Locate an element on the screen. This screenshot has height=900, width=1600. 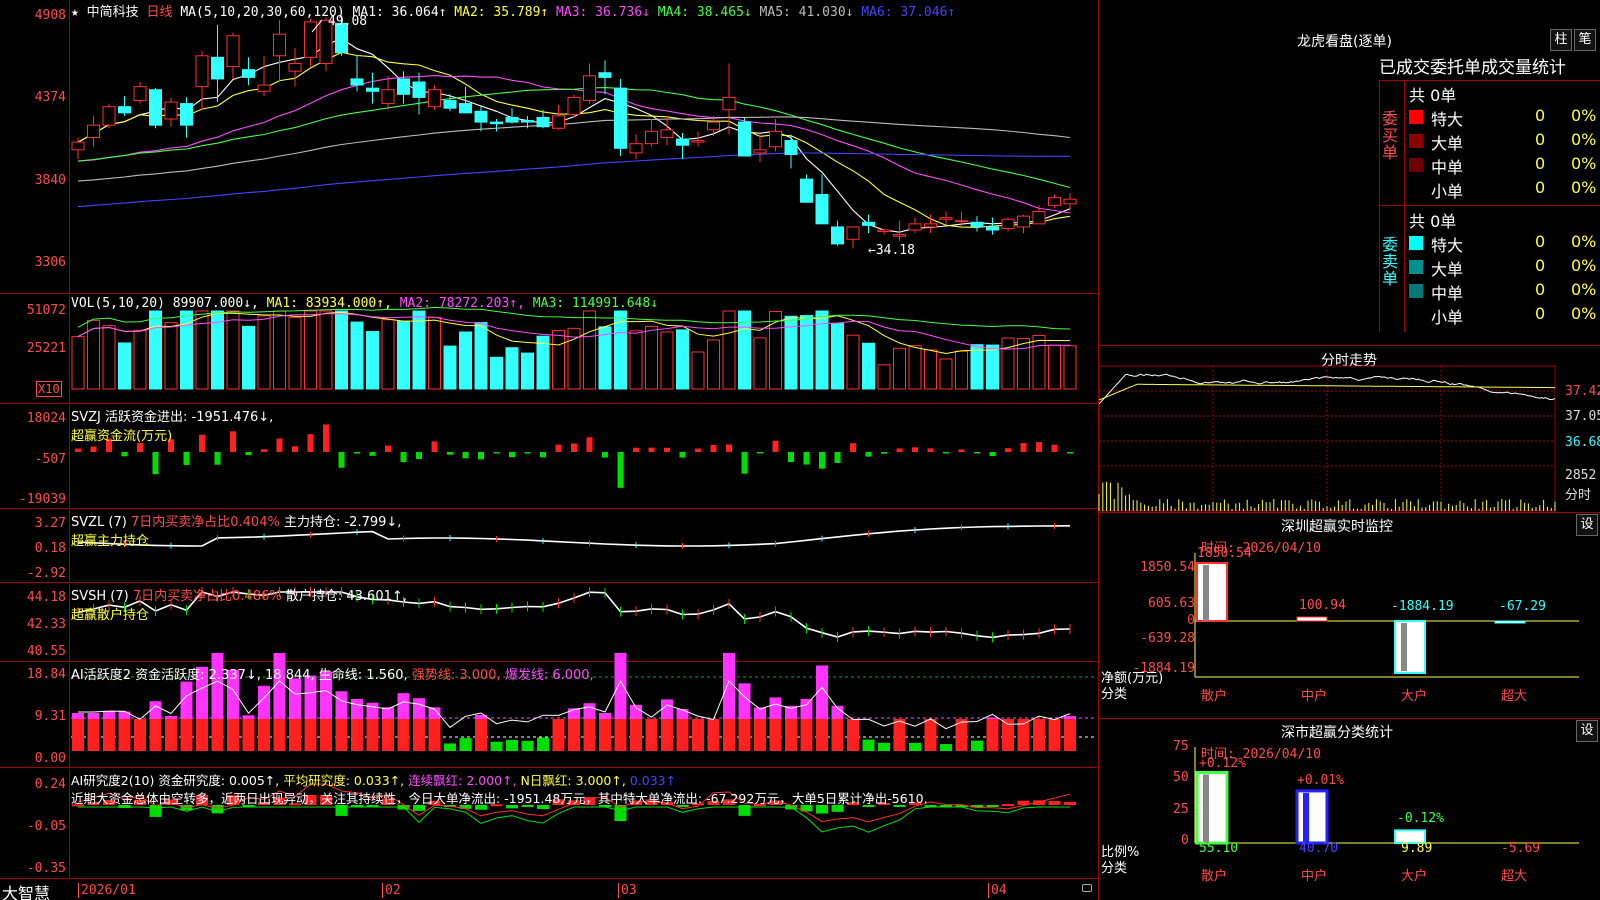
sell-row-name: 小单 is located at coordinates (1447, 317).